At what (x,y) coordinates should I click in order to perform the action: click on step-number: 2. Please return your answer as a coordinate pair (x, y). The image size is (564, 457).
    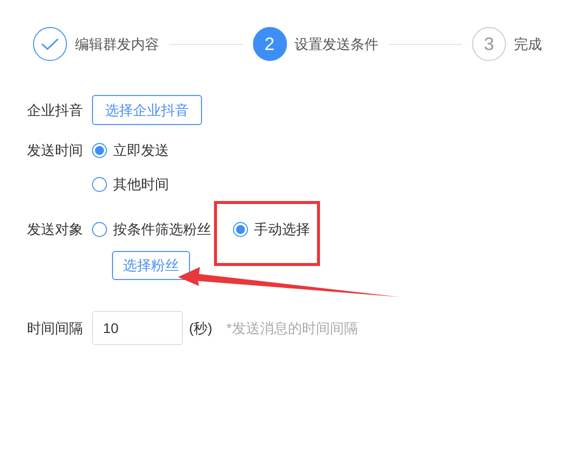
    Looking at the image, I should click on (269, 44).